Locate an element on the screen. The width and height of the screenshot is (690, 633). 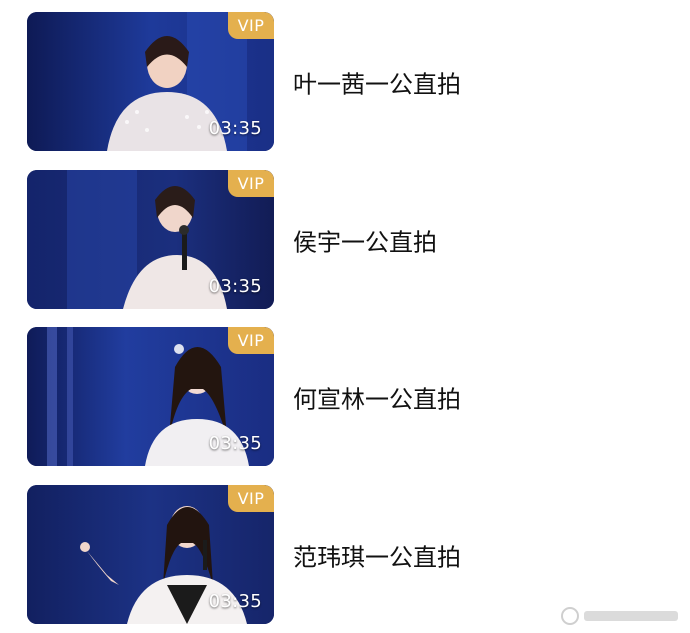
video-title: 何宣林一公直拍 is located at coordinates (377, 397).